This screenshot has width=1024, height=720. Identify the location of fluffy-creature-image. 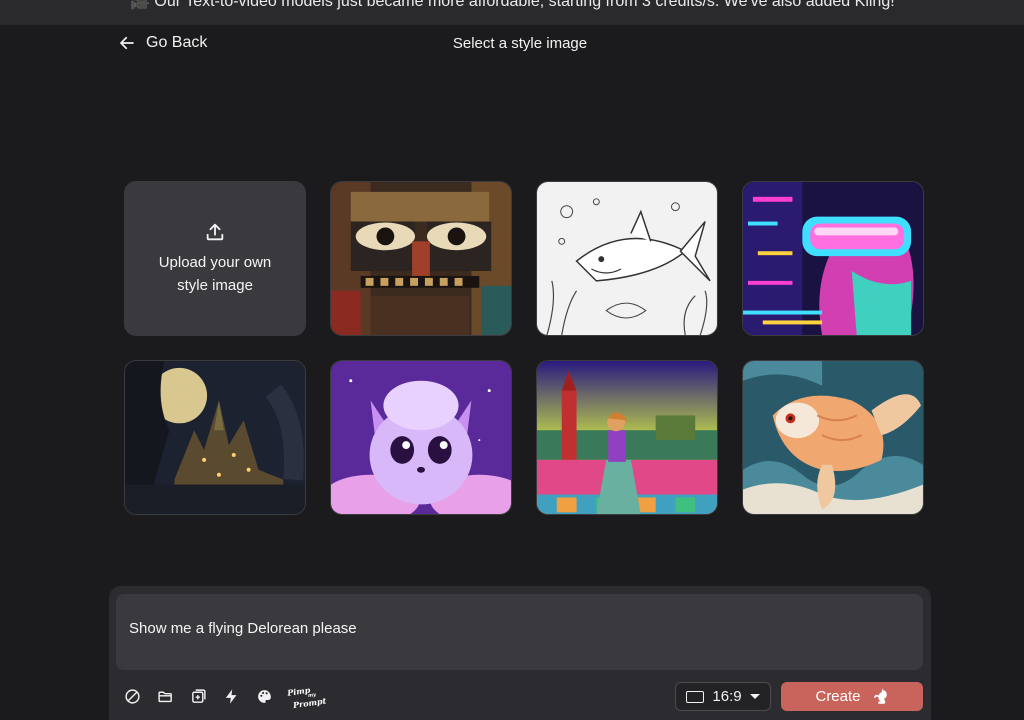
(421, 437).